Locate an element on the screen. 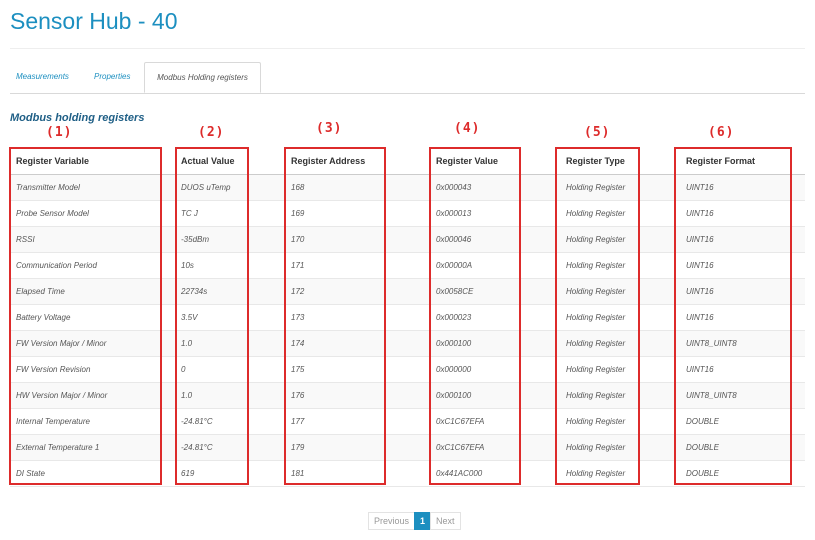 The image size is (815, 540). cell-register-value: 0x441AC000 is located at coordinates (495, 473).